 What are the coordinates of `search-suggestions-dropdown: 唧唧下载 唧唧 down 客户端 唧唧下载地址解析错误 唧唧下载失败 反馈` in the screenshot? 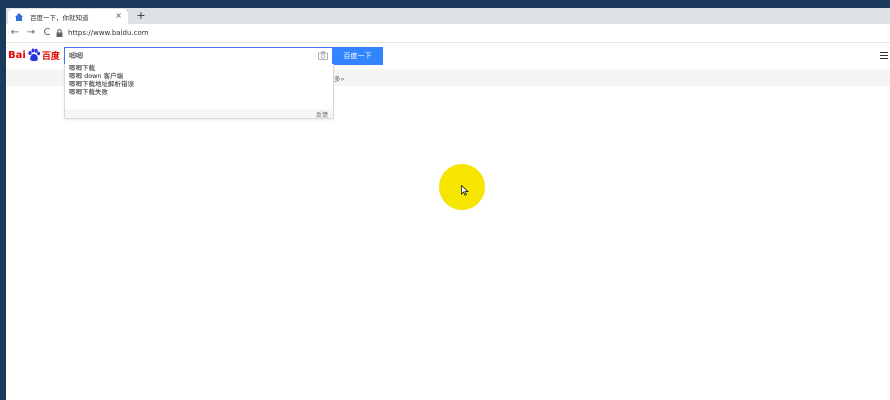 It's located at (199, 91).